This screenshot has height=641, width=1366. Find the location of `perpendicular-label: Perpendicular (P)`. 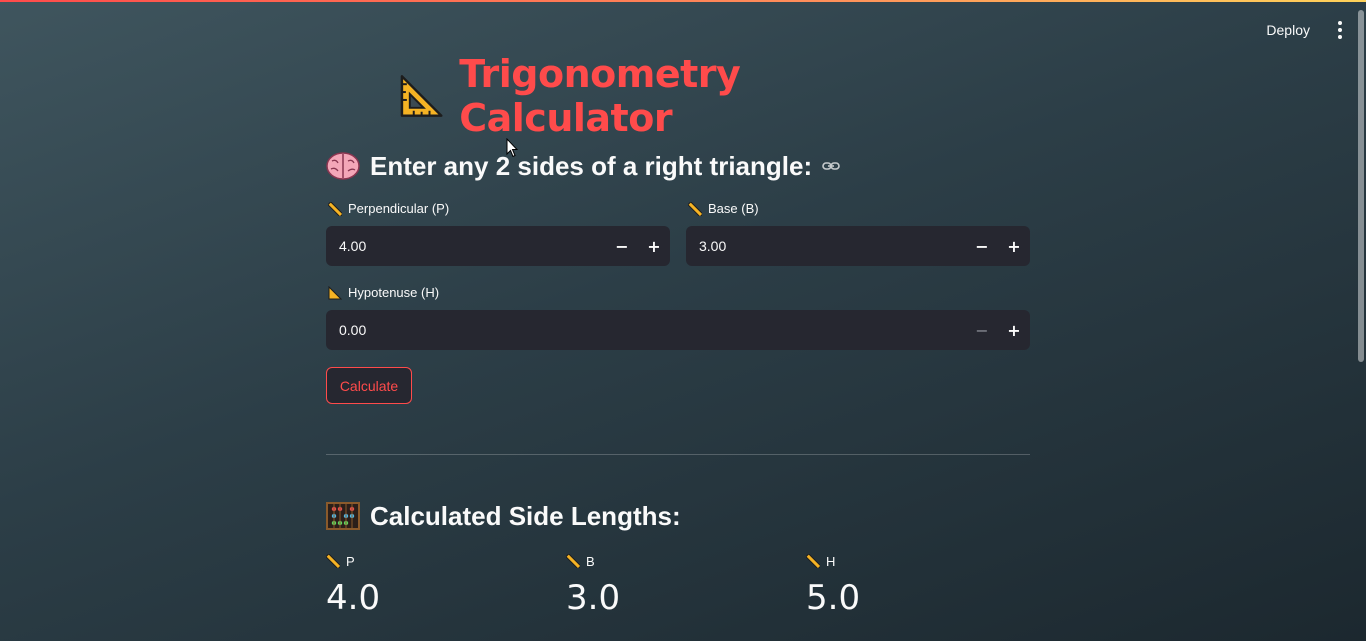

perpendicular-label: Perpendicular (P) is located at coordinates (388, 208).